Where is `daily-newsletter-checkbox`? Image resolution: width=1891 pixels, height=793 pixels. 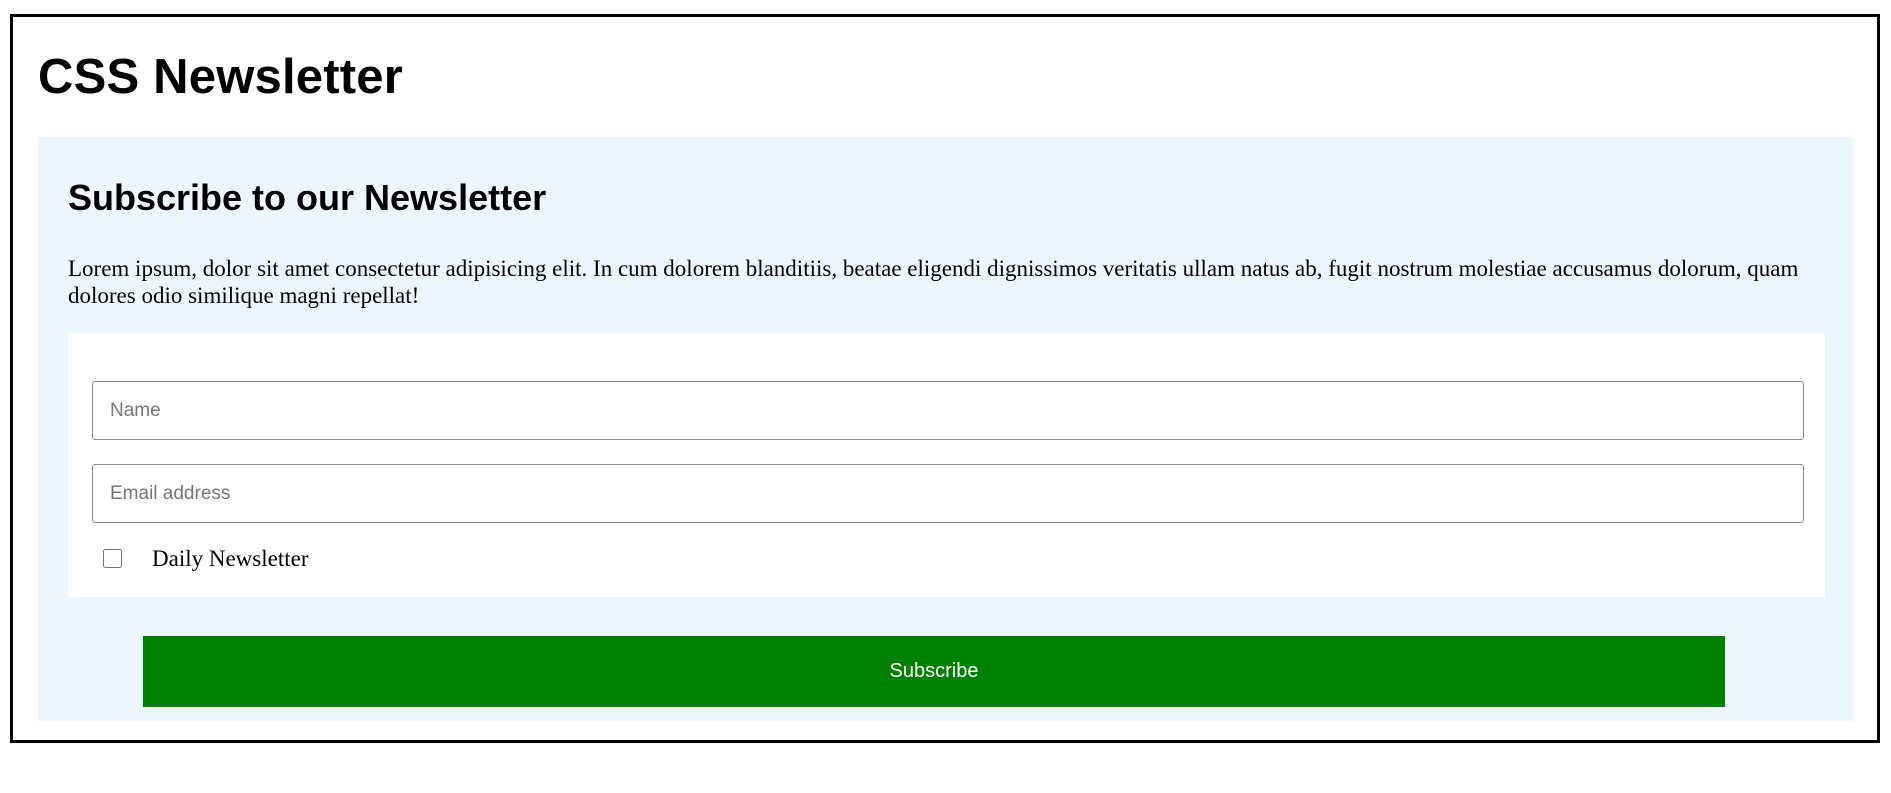 daily-newsletter-checkbox is located at coordinates (112, 558).